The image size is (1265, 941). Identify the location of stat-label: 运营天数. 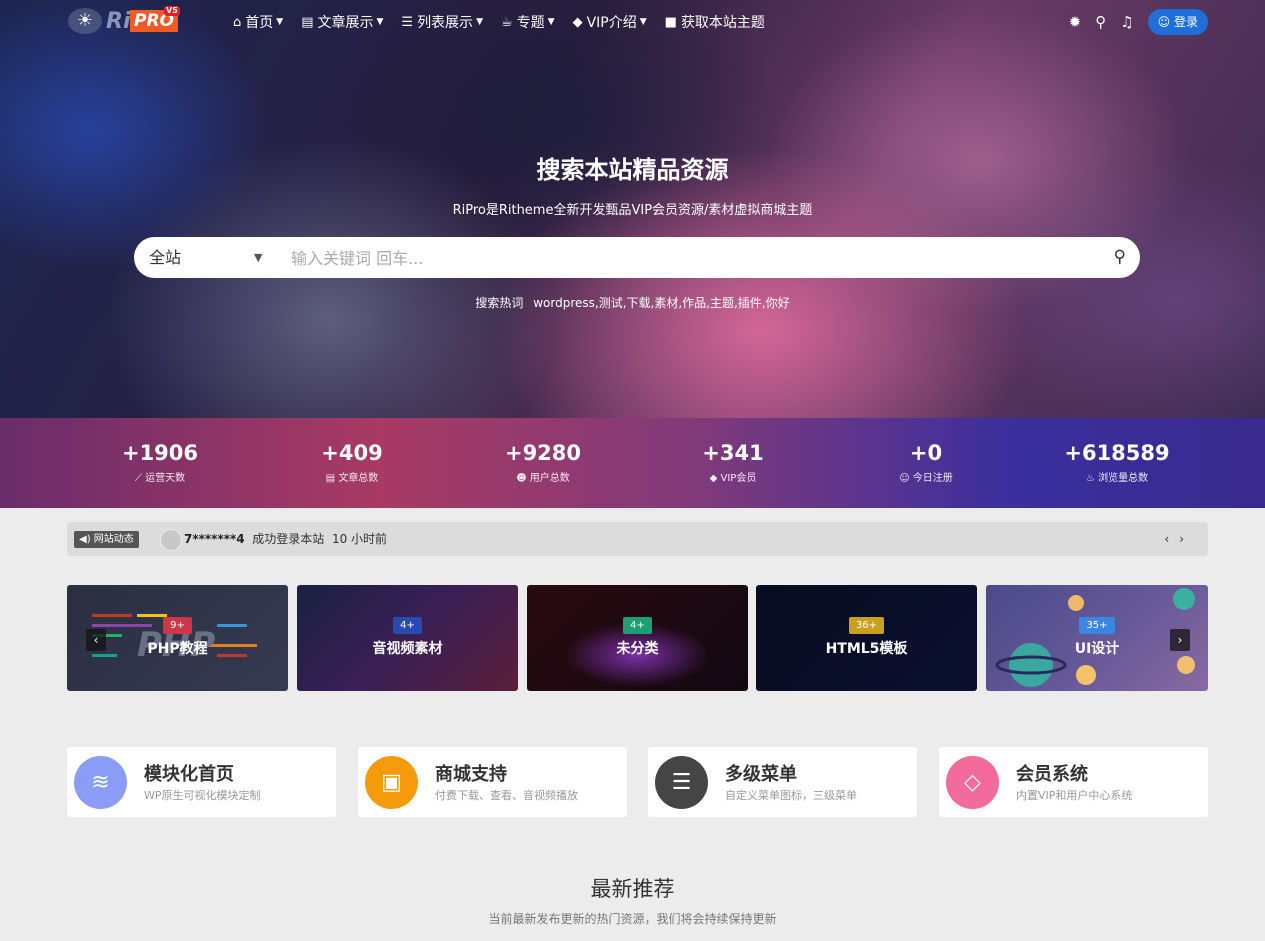
(165, 478).